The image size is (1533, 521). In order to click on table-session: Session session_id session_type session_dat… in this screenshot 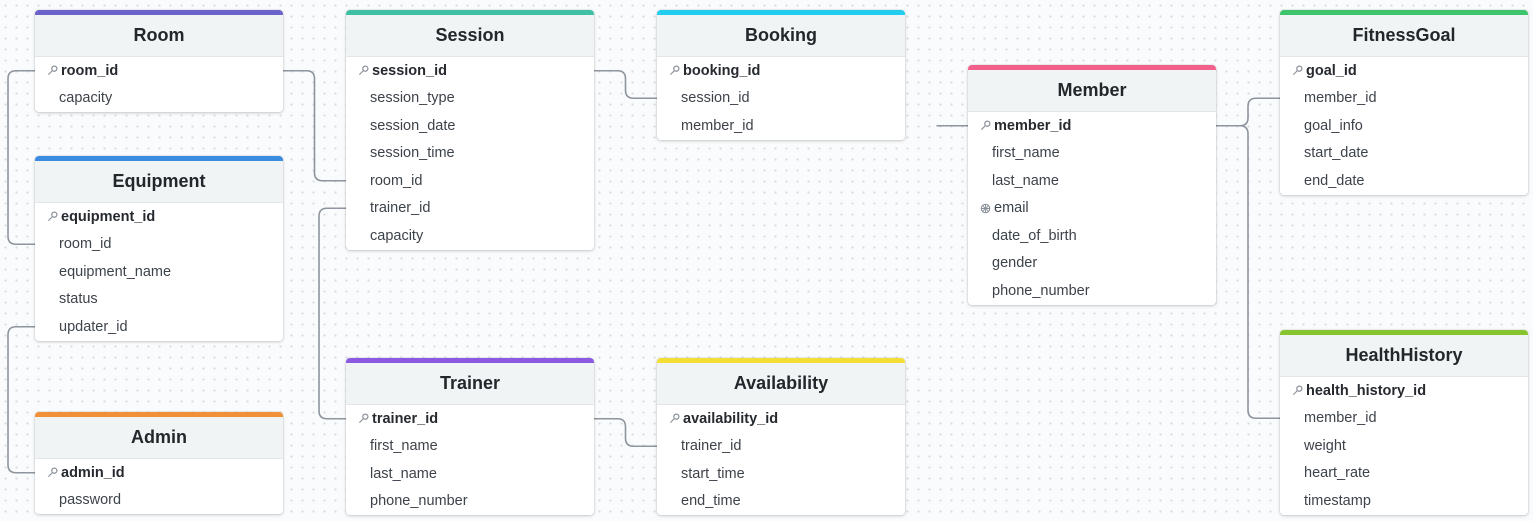, I will do `click(470, 130)`.